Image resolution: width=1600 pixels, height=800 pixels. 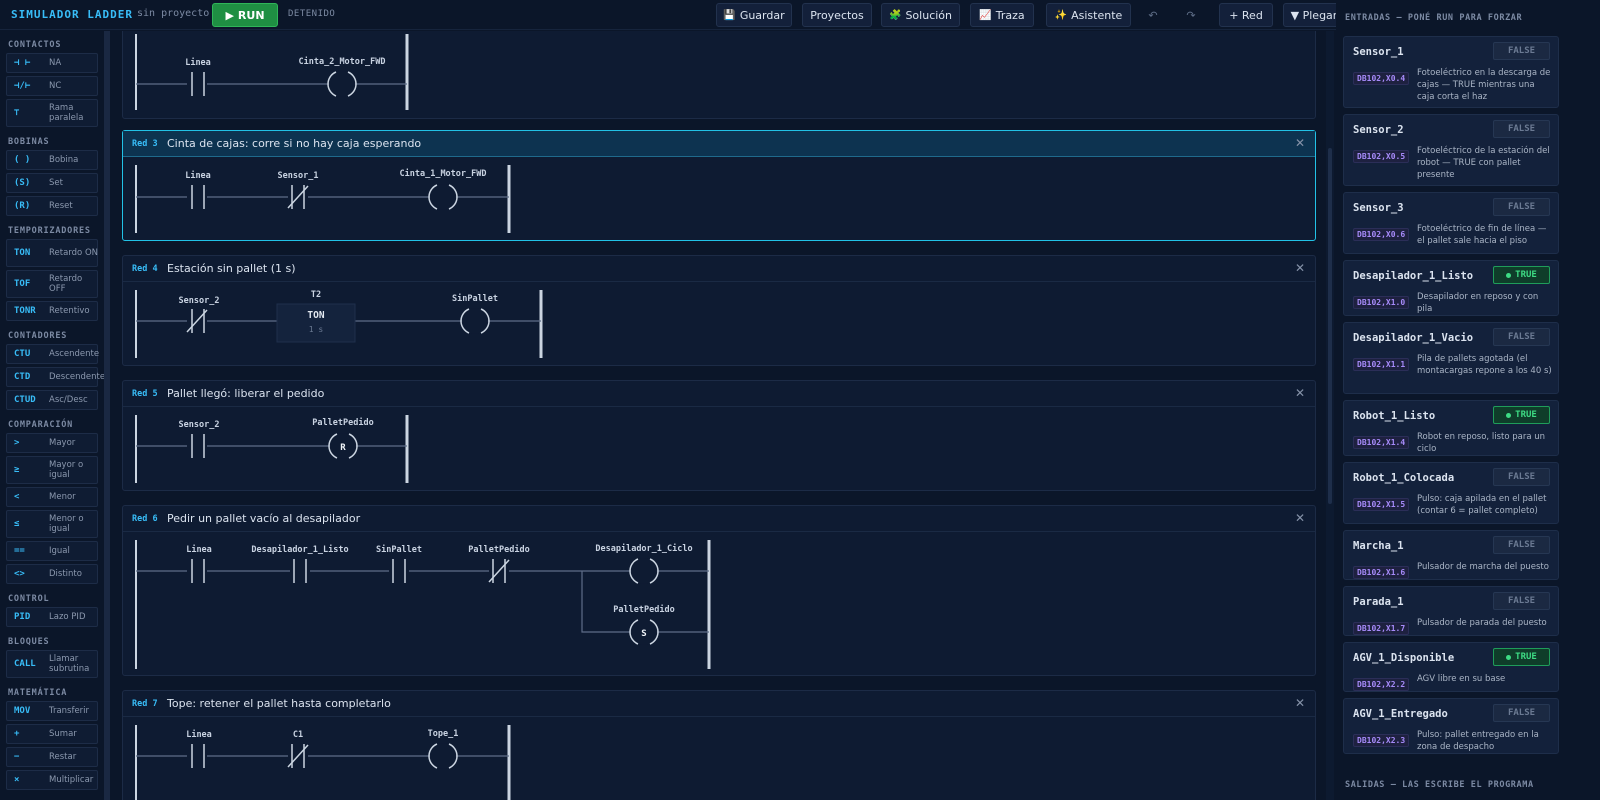 I want to click on palette-item: ⊤ Rama paralela, so click(x=52, y=113).